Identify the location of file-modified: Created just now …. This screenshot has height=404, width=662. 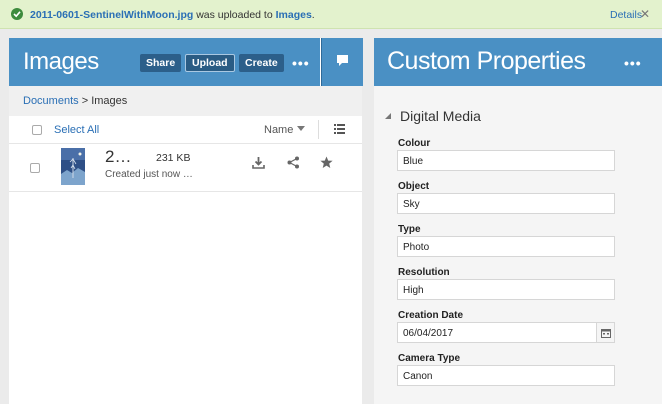
(149, 174).